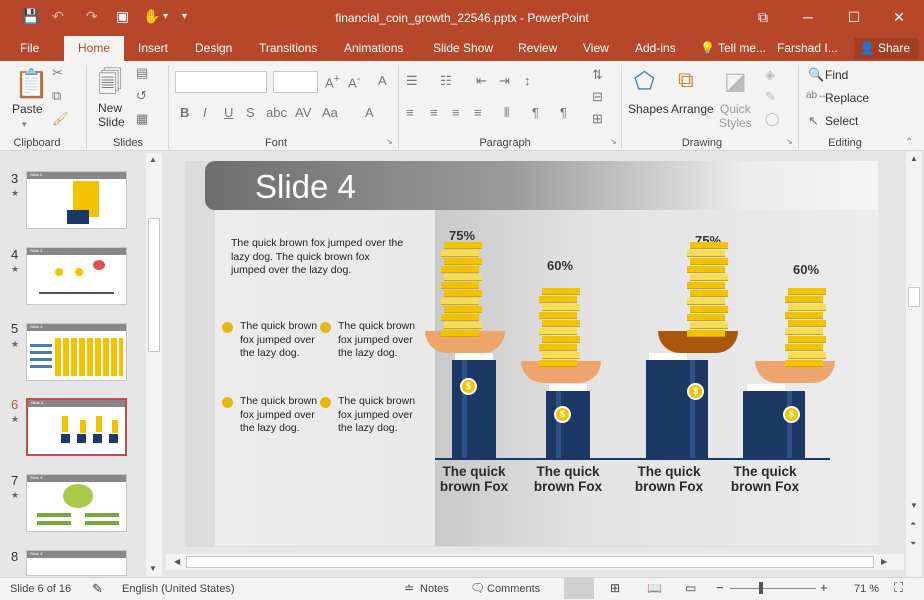 The width and height of the screenshot is (924, 600). What do you see at coordinates (847, 98) in the screenshot?
I see `replace-button: Replace` at bounding box center [847, 98].